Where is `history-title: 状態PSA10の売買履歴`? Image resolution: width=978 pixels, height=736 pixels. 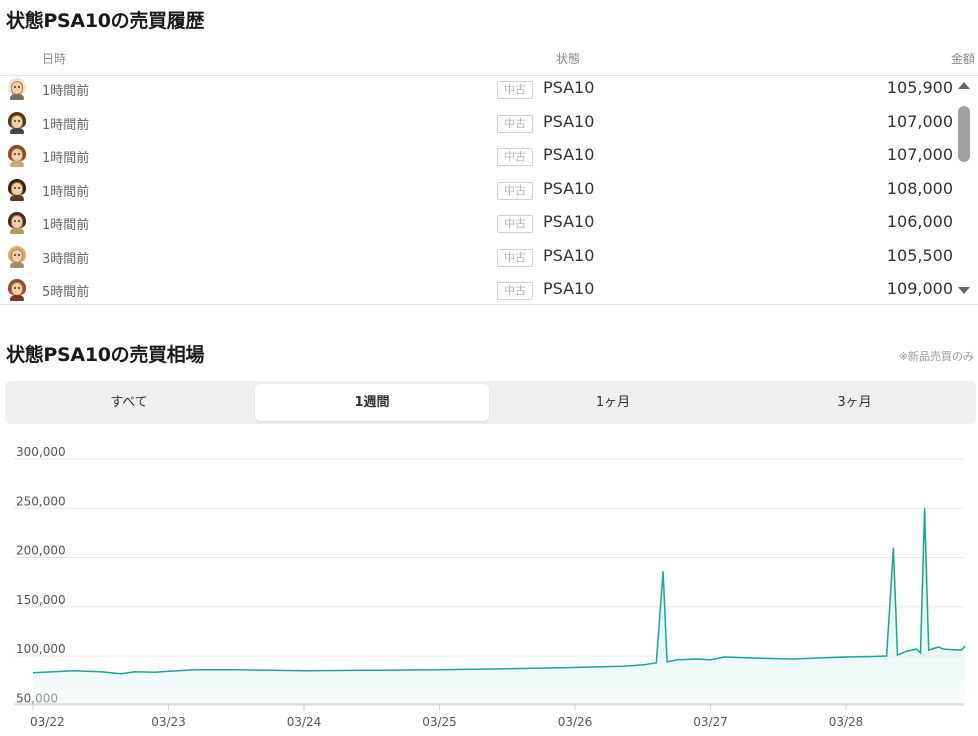 history-title: 状態PSA10の売買履歴 is located at coordinates (105, 21).